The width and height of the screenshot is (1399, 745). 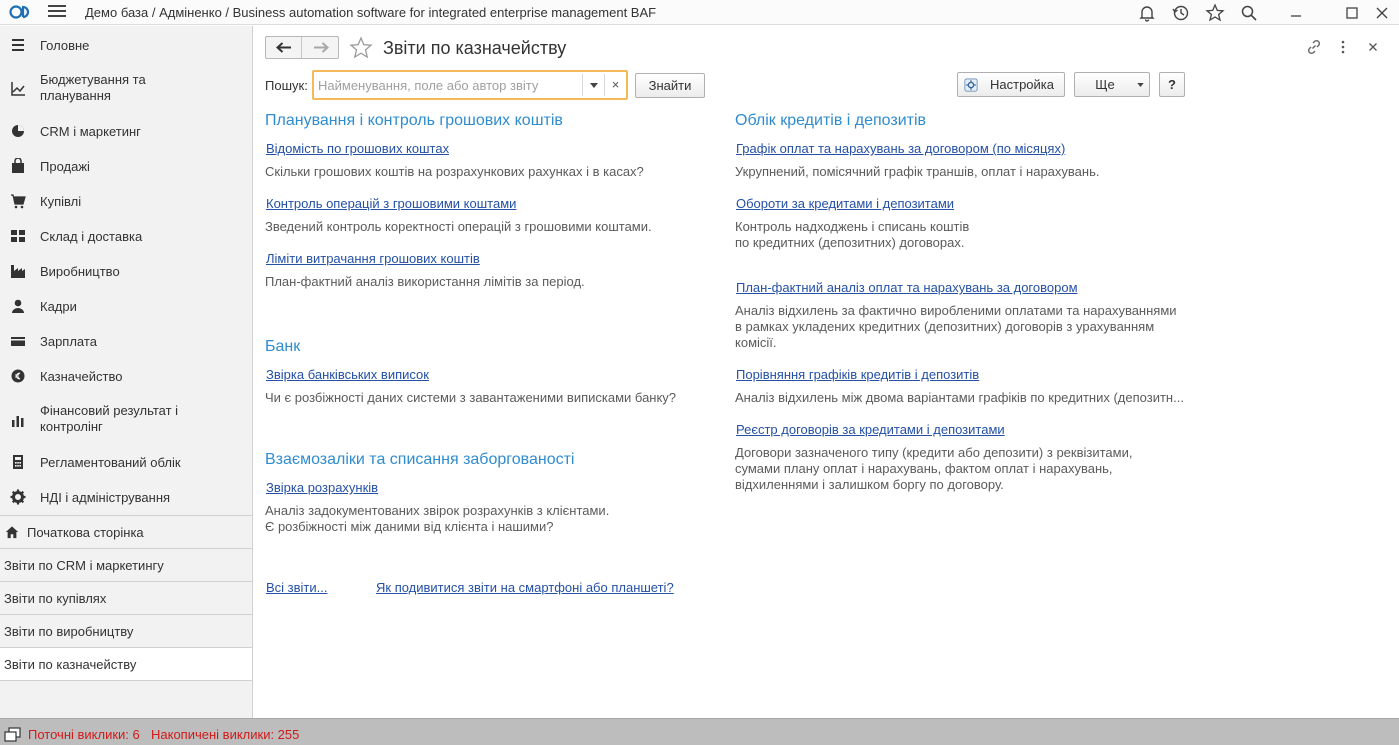 I want to click on sidebar-item-hr: Кадри, so click(x=126, y=307).